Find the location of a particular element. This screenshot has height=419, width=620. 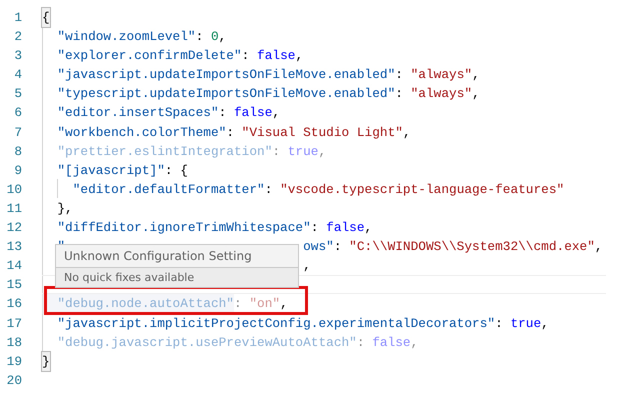

line-number: 14 is located at coordinates (14, 266).